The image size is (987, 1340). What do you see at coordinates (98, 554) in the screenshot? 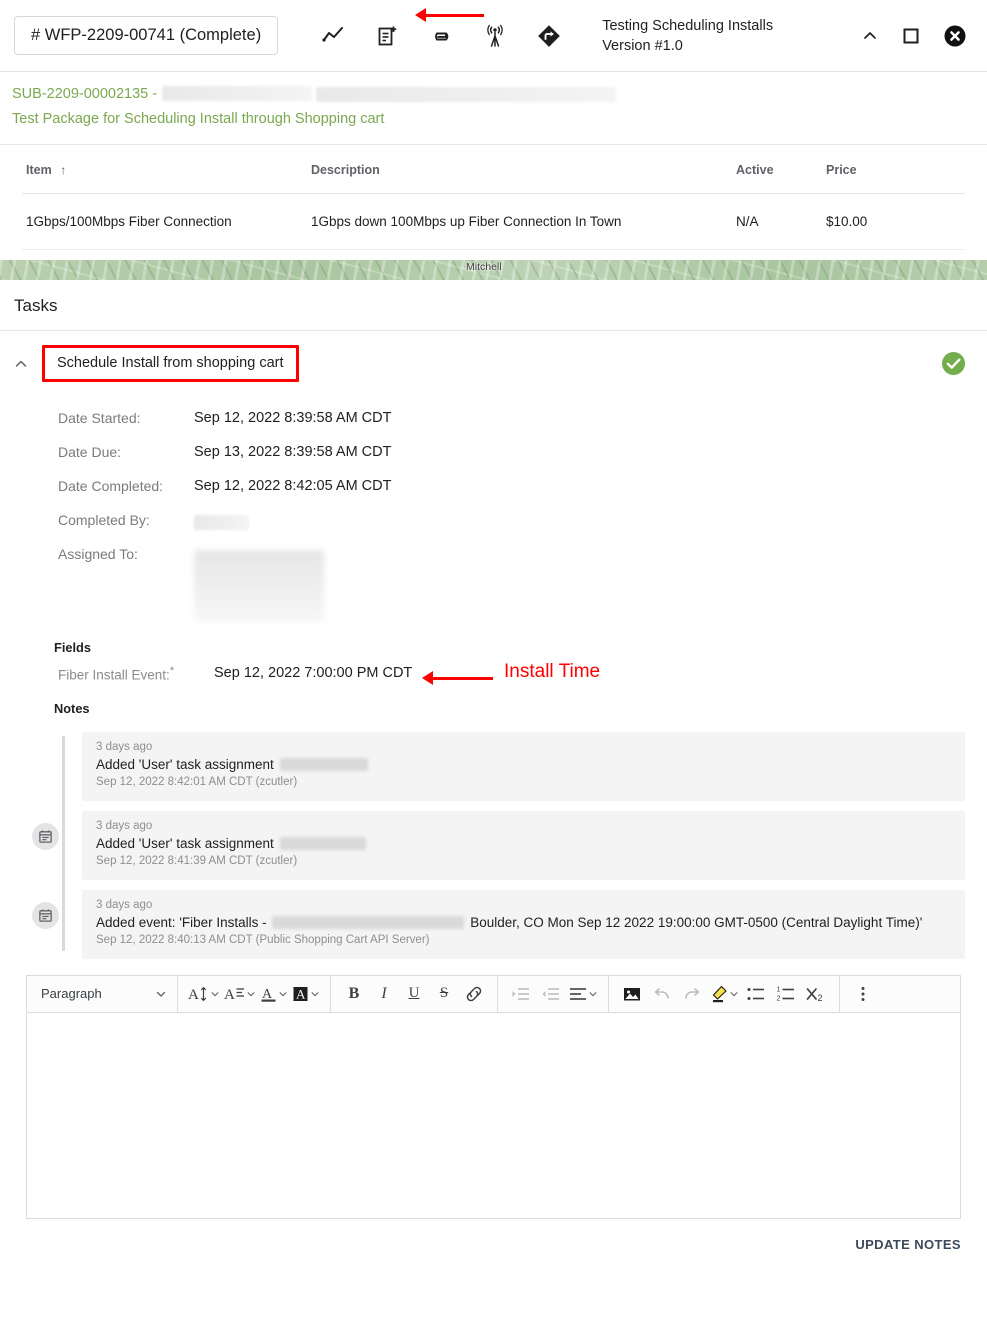
I see `detail-label-assigned-to: Assigned To:` at bounding box center [98, 554].